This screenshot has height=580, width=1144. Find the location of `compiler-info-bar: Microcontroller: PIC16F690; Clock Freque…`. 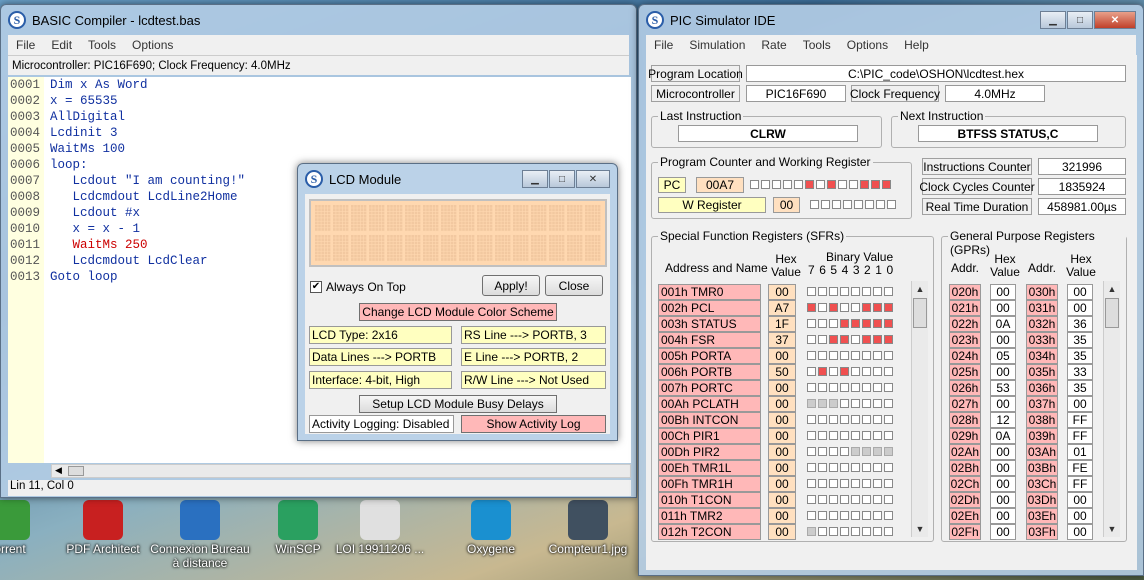

compiler-info-bar: Microcontroller: PIC16F690; Clock Freque… is located at coordinates (318, 65).